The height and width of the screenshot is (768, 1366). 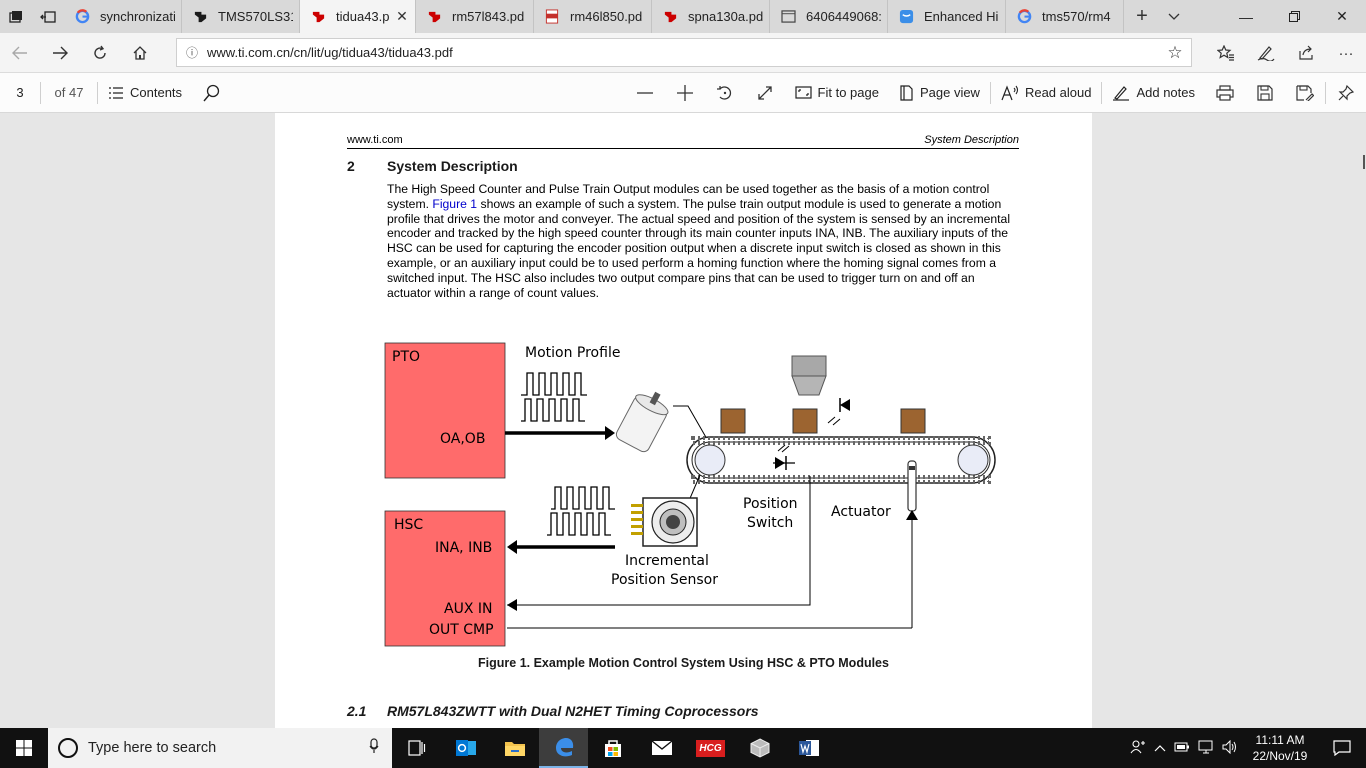 I want to click on tab-google-1: synchronizati, so click(x=123, y=16).